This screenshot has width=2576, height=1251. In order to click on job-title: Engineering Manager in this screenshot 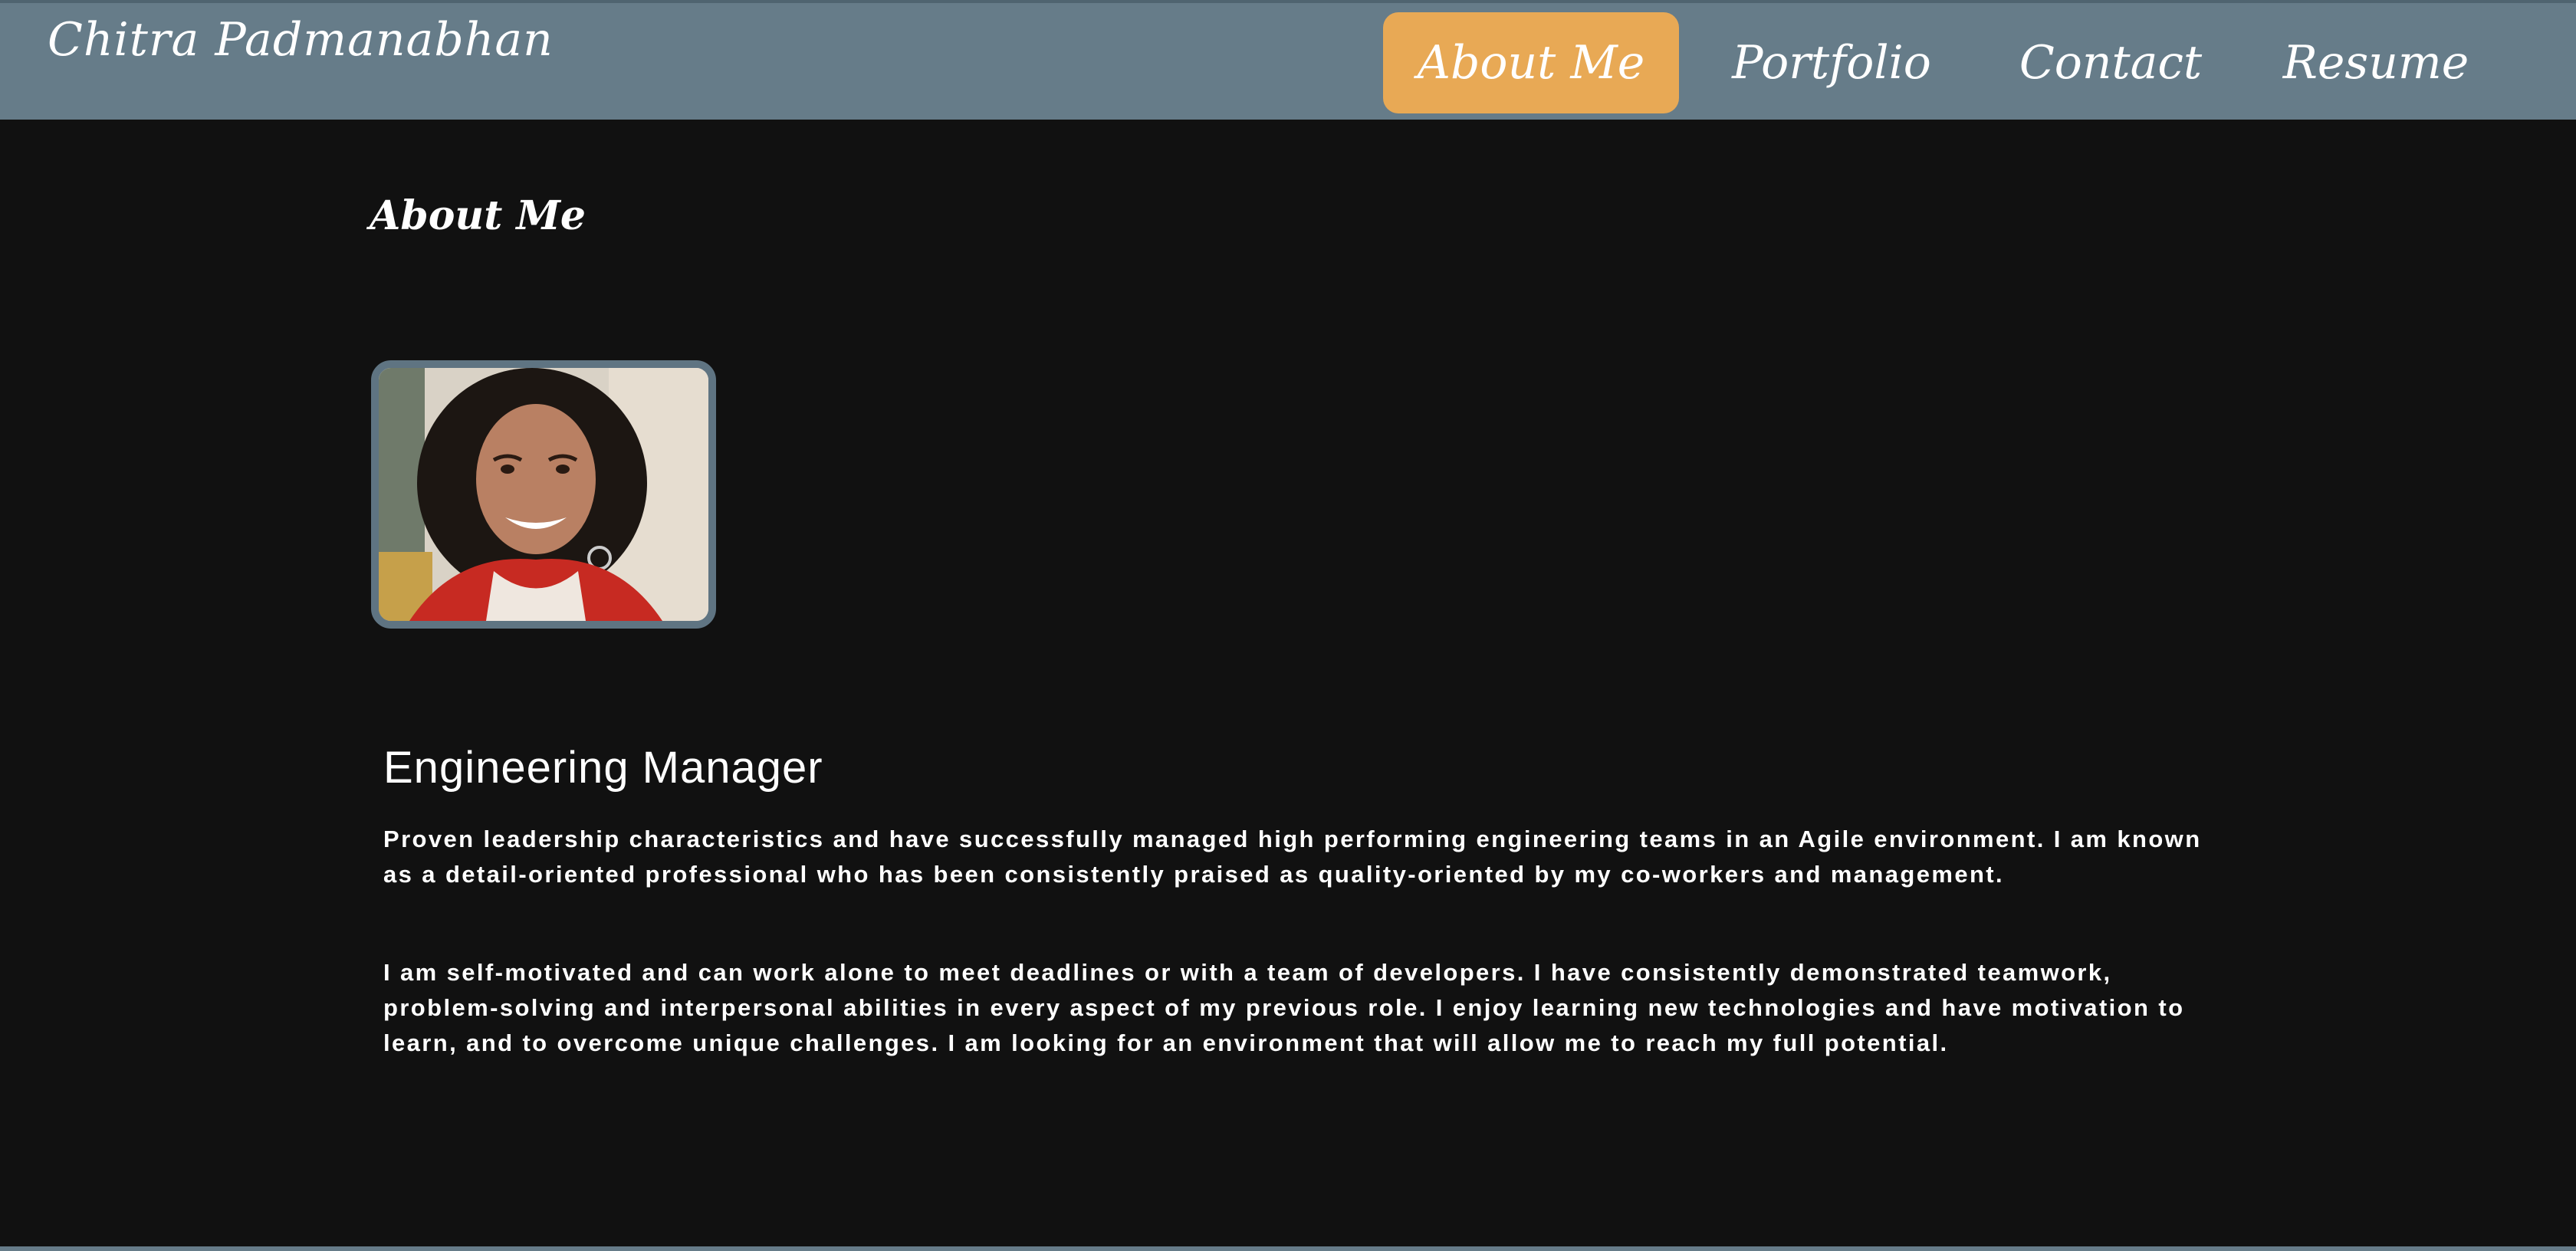, I will do `click(603, 768)`.